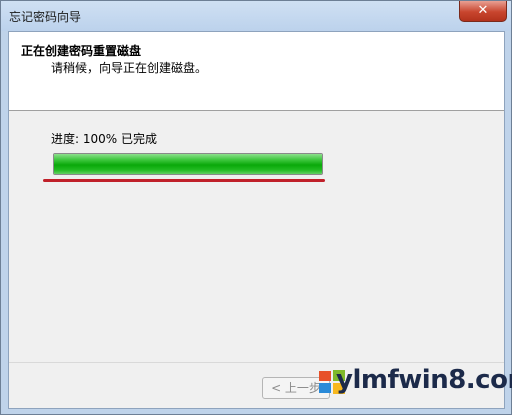 The image size is (512, 415). Describe the element at coordinates (45, 17) in the screenshot. I see `window-title: 忘记密码向导` at that location.